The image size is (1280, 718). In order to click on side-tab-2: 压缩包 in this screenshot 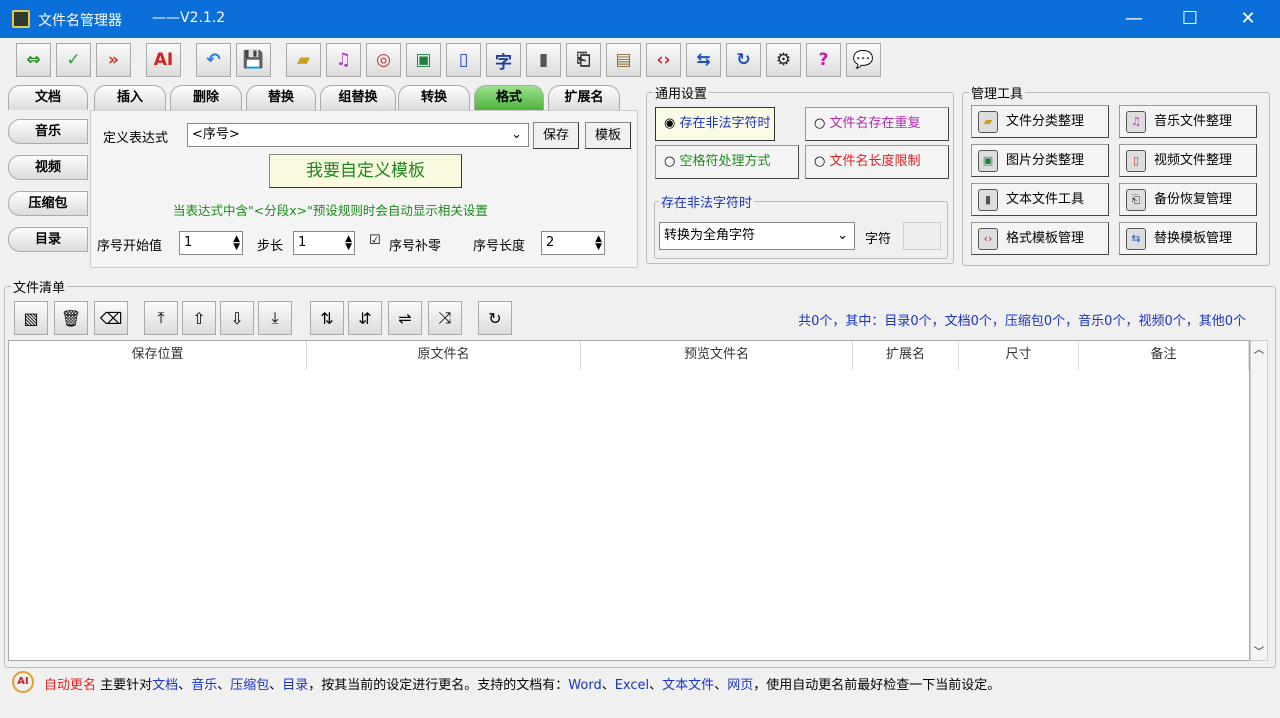, I will do `click(48, 203)`.